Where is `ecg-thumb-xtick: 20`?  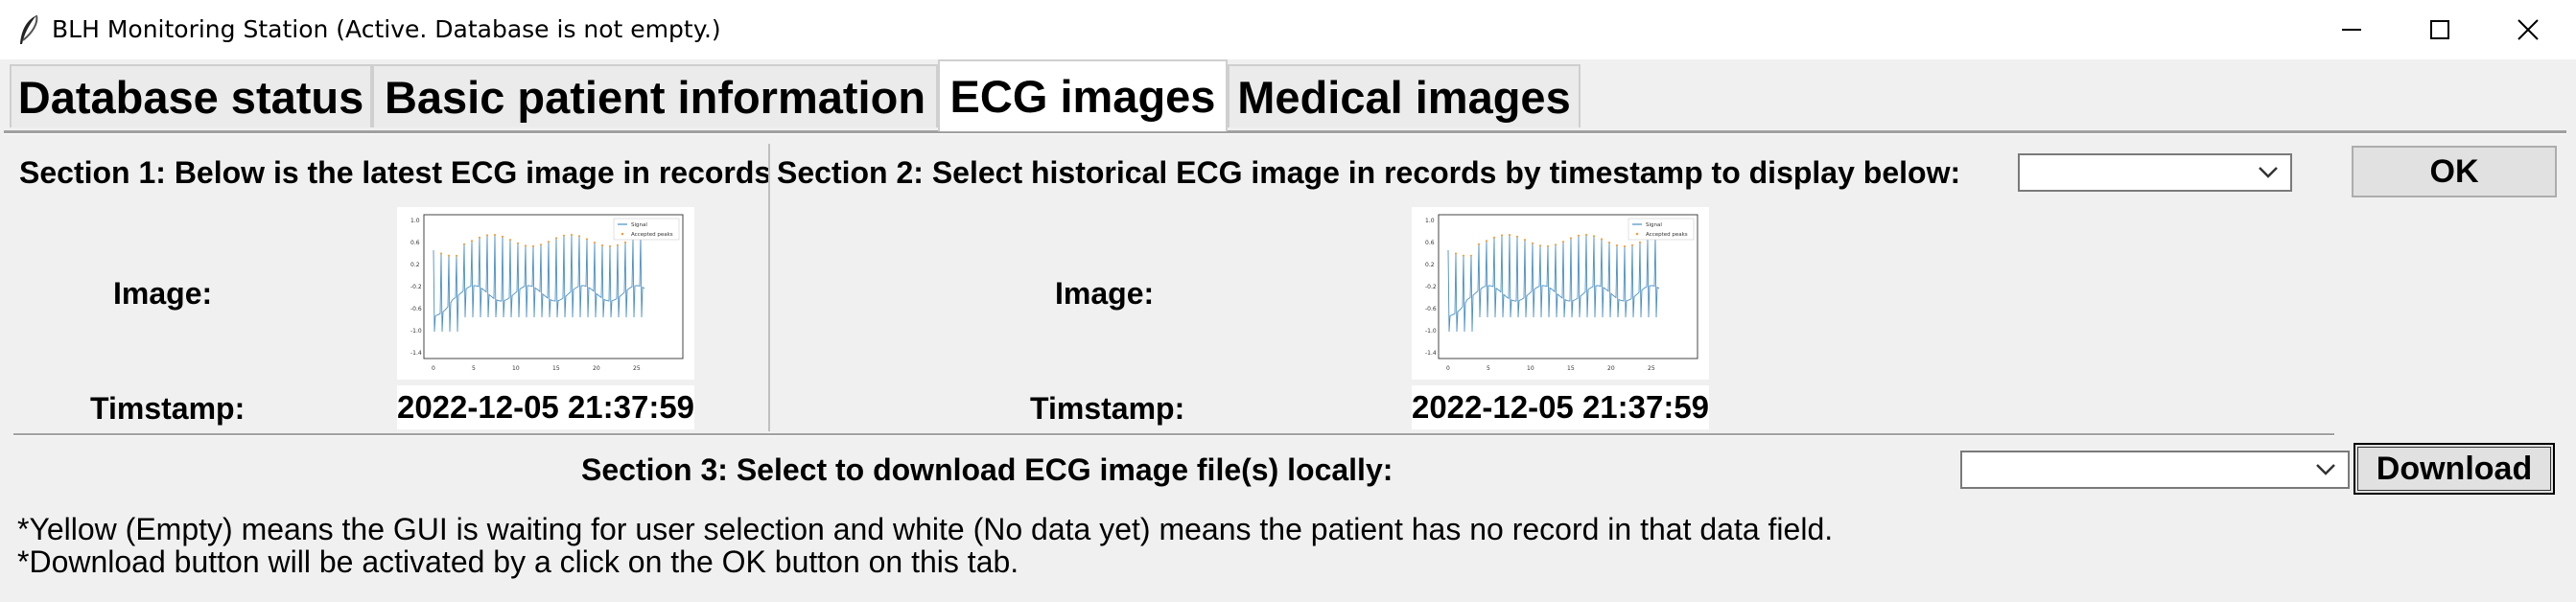
ecg-thumb-xtick: 20 is located at coordinates (596, 368).